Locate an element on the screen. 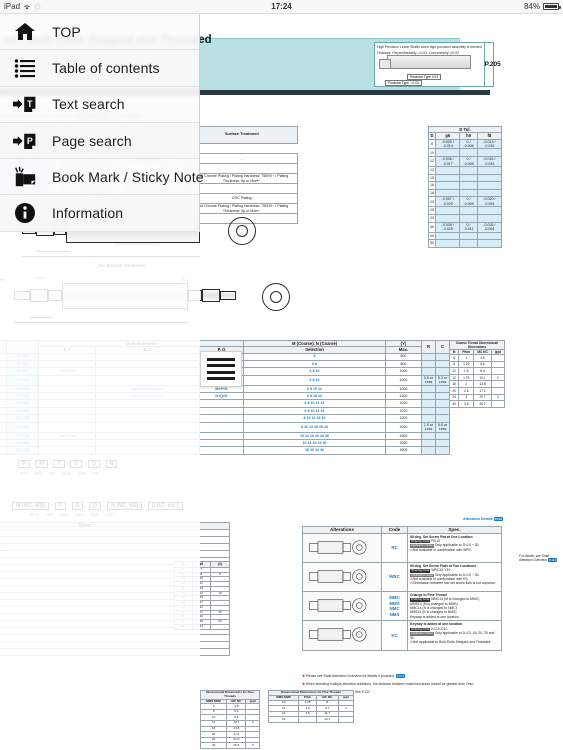  coarse-thread-cell-mc: 20.7 is located at coordinates (482, 397).